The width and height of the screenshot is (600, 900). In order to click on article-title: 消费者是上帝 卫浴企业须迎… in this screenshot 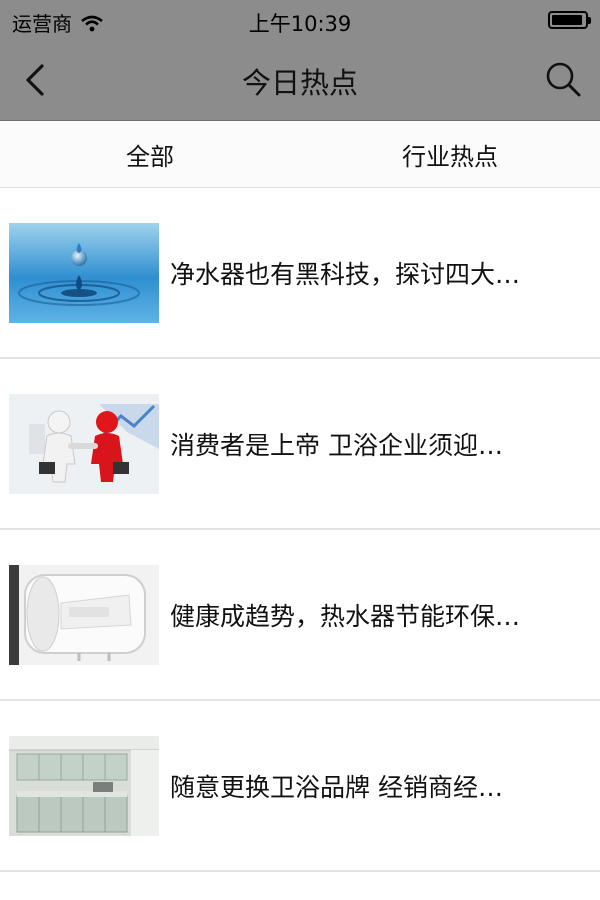, I will do `click(336, 445)`.